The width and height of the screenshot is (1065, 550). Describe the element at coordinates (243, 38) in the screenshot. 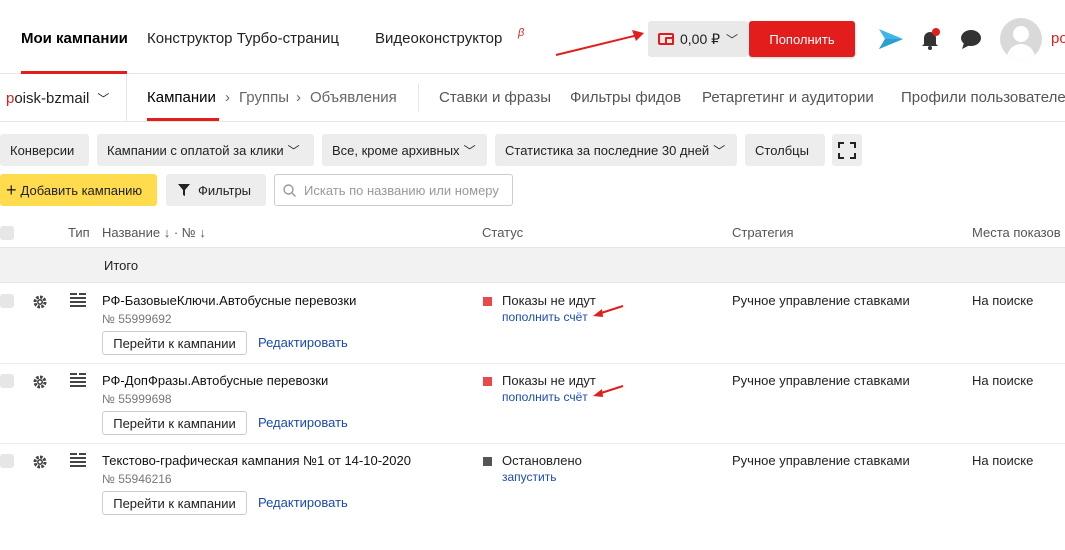

I see `tab-turbo-constructor: Конструктор Турбо-страниц` at that location.